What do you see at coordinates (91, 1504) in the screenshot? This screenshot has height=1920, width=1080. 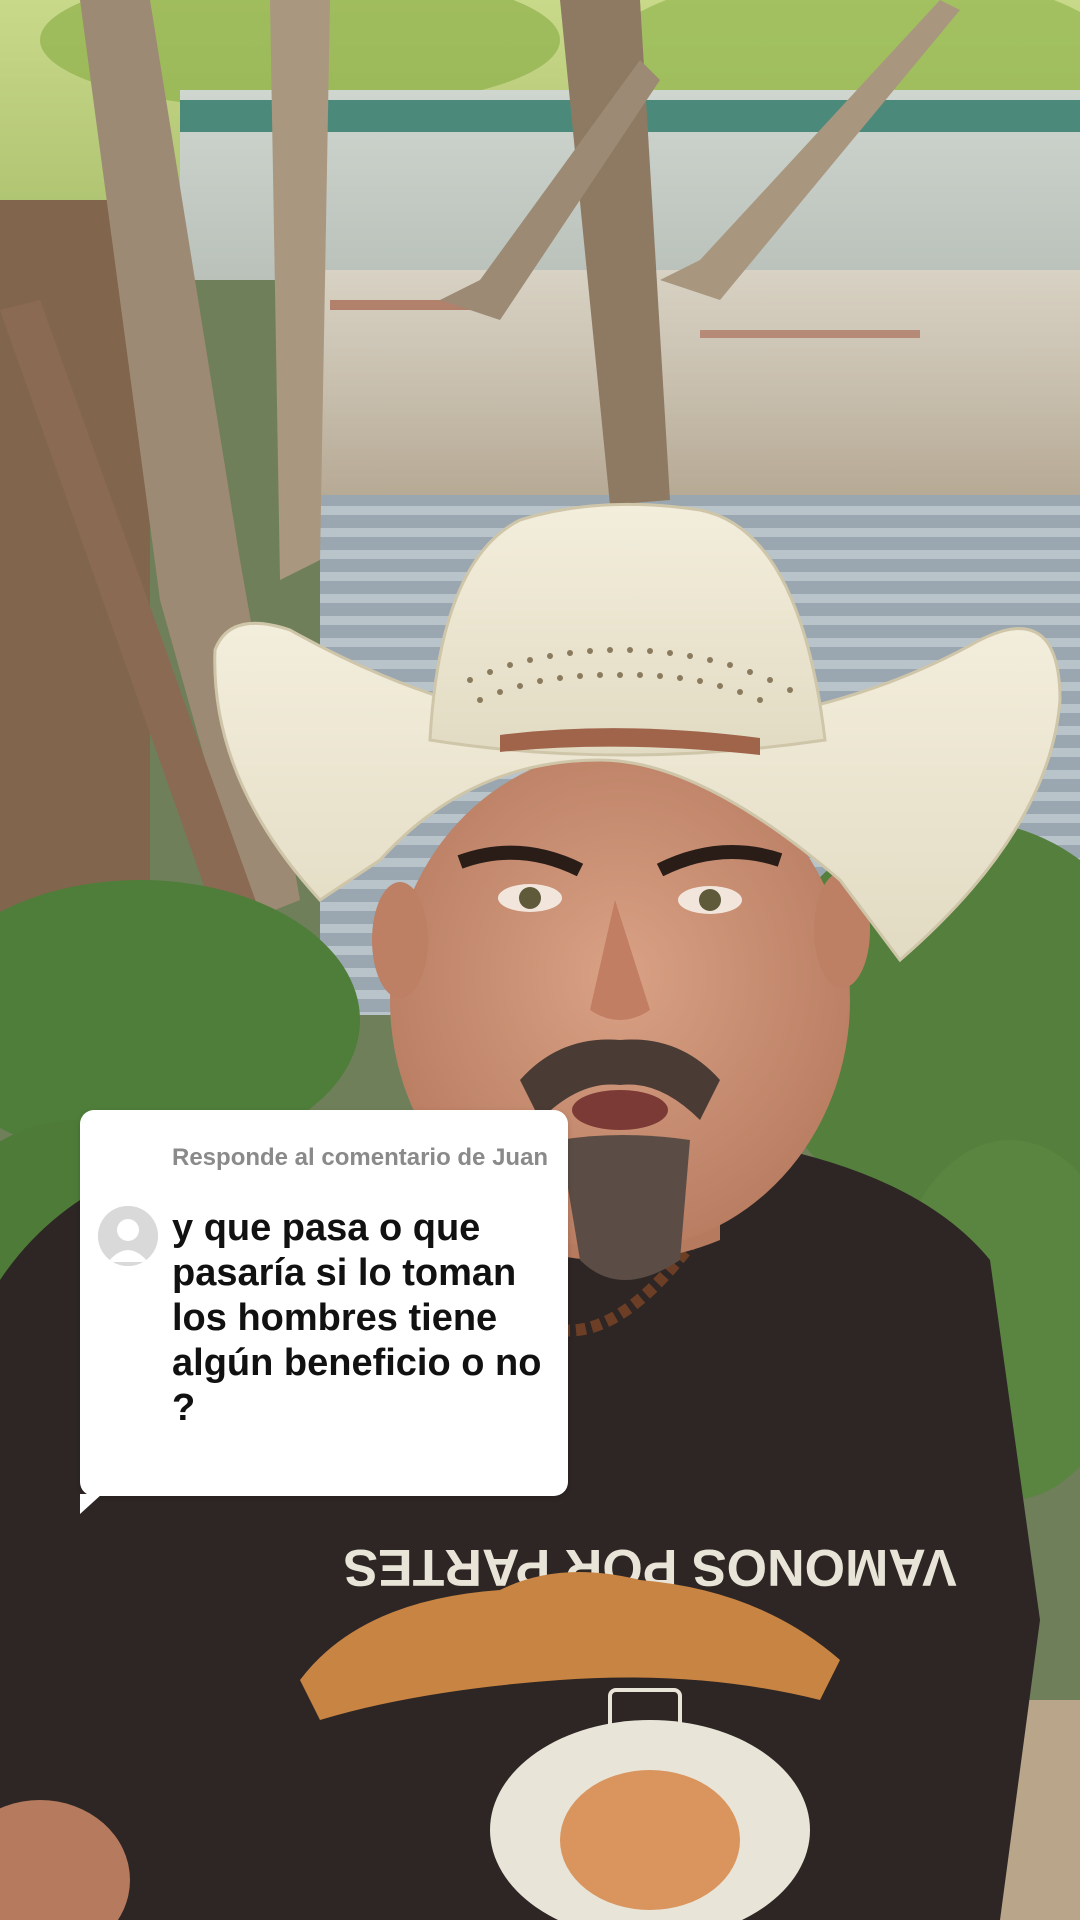 I see `sticker-tail` at bounding box center [91, 1504].